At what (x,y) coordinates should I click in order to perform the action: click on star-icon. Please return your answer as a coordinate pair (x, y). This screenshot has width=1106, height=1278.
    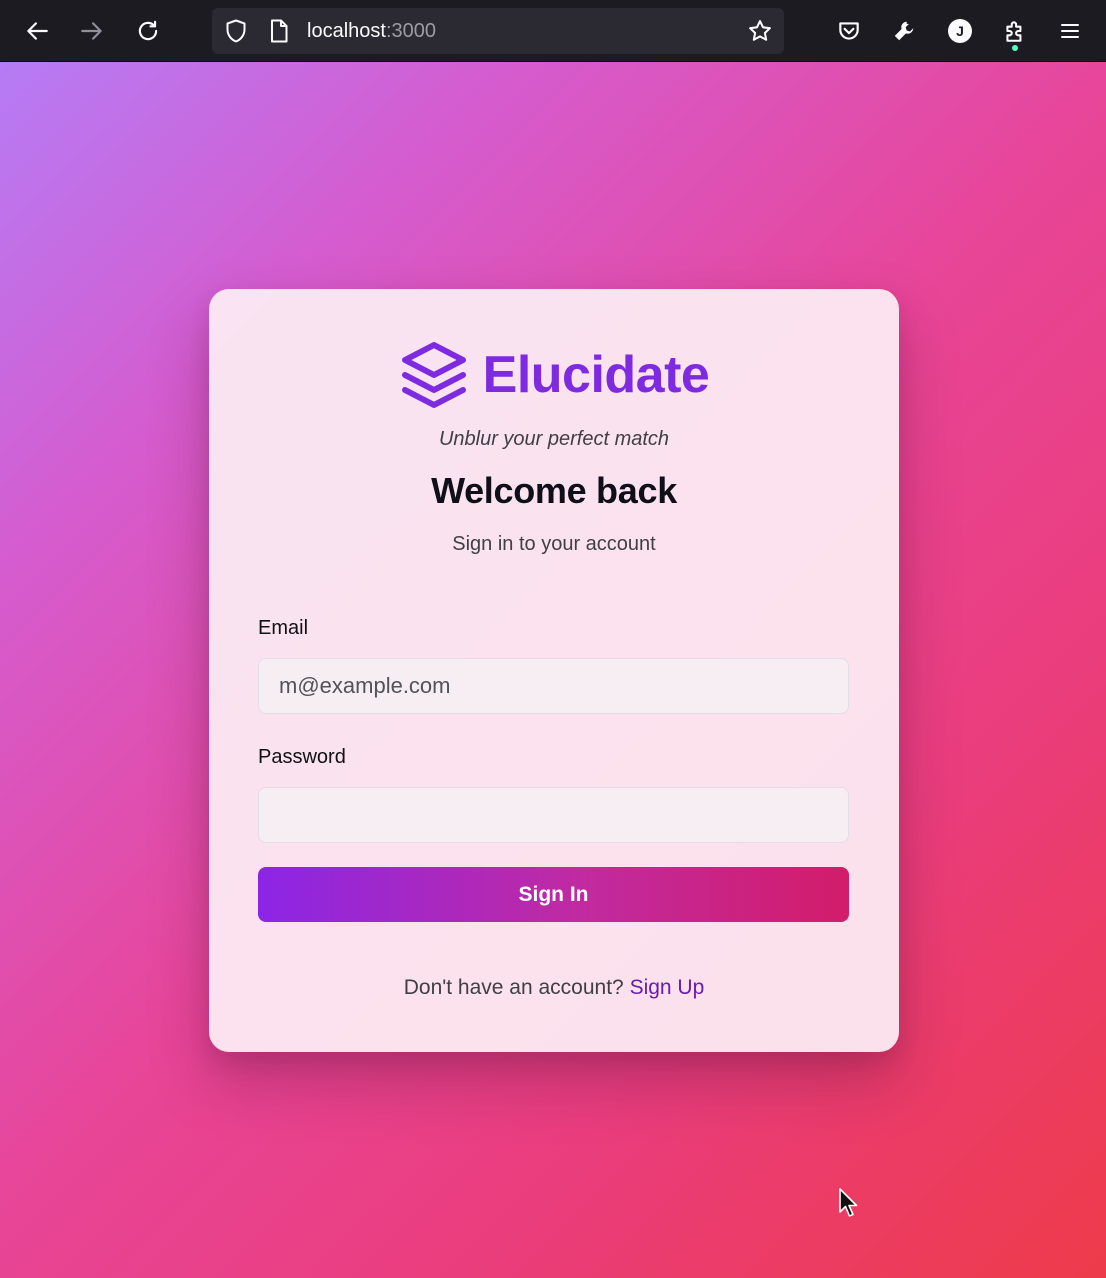
    Looking at the image, I should click on (760, 30).